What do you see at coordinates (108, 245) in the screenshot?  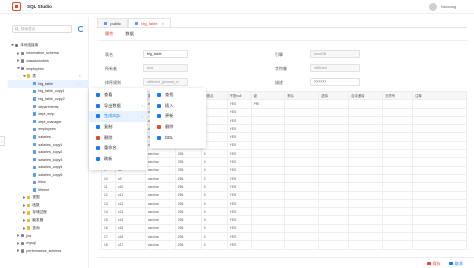 I see `table-cell: 18` at bounding box center [108, 245].